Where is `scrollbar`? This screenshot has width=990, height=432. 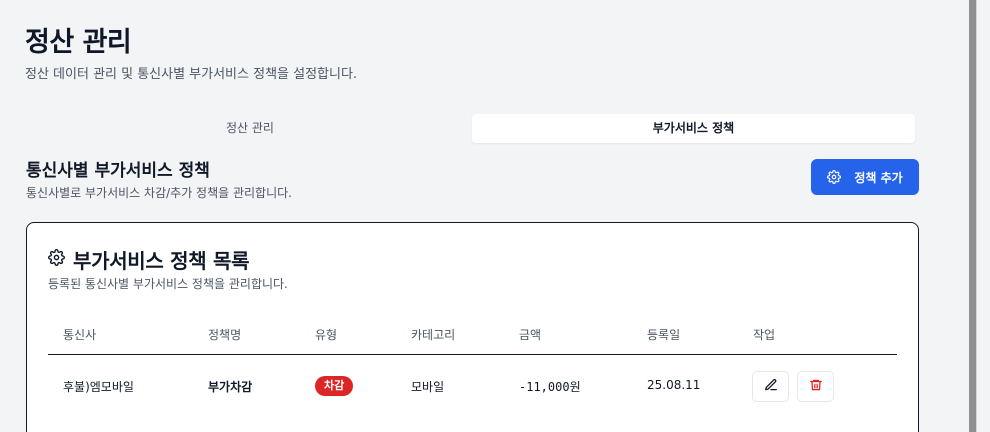
scrollbar is located at coordinates (972, 216).